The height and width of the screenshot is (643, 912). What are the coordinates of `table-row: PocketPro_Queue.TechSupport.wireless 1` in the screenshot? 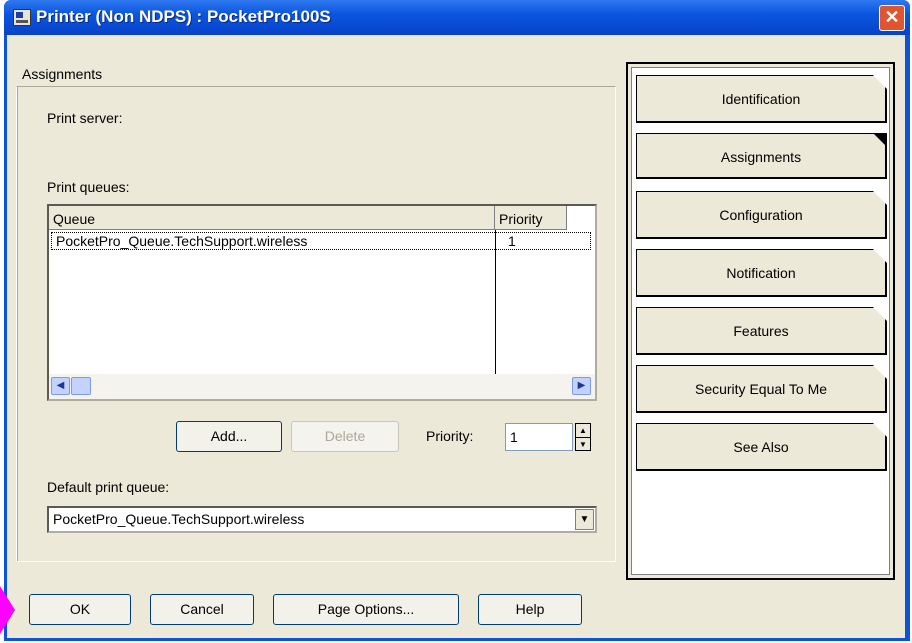 It's located at (321, 241).